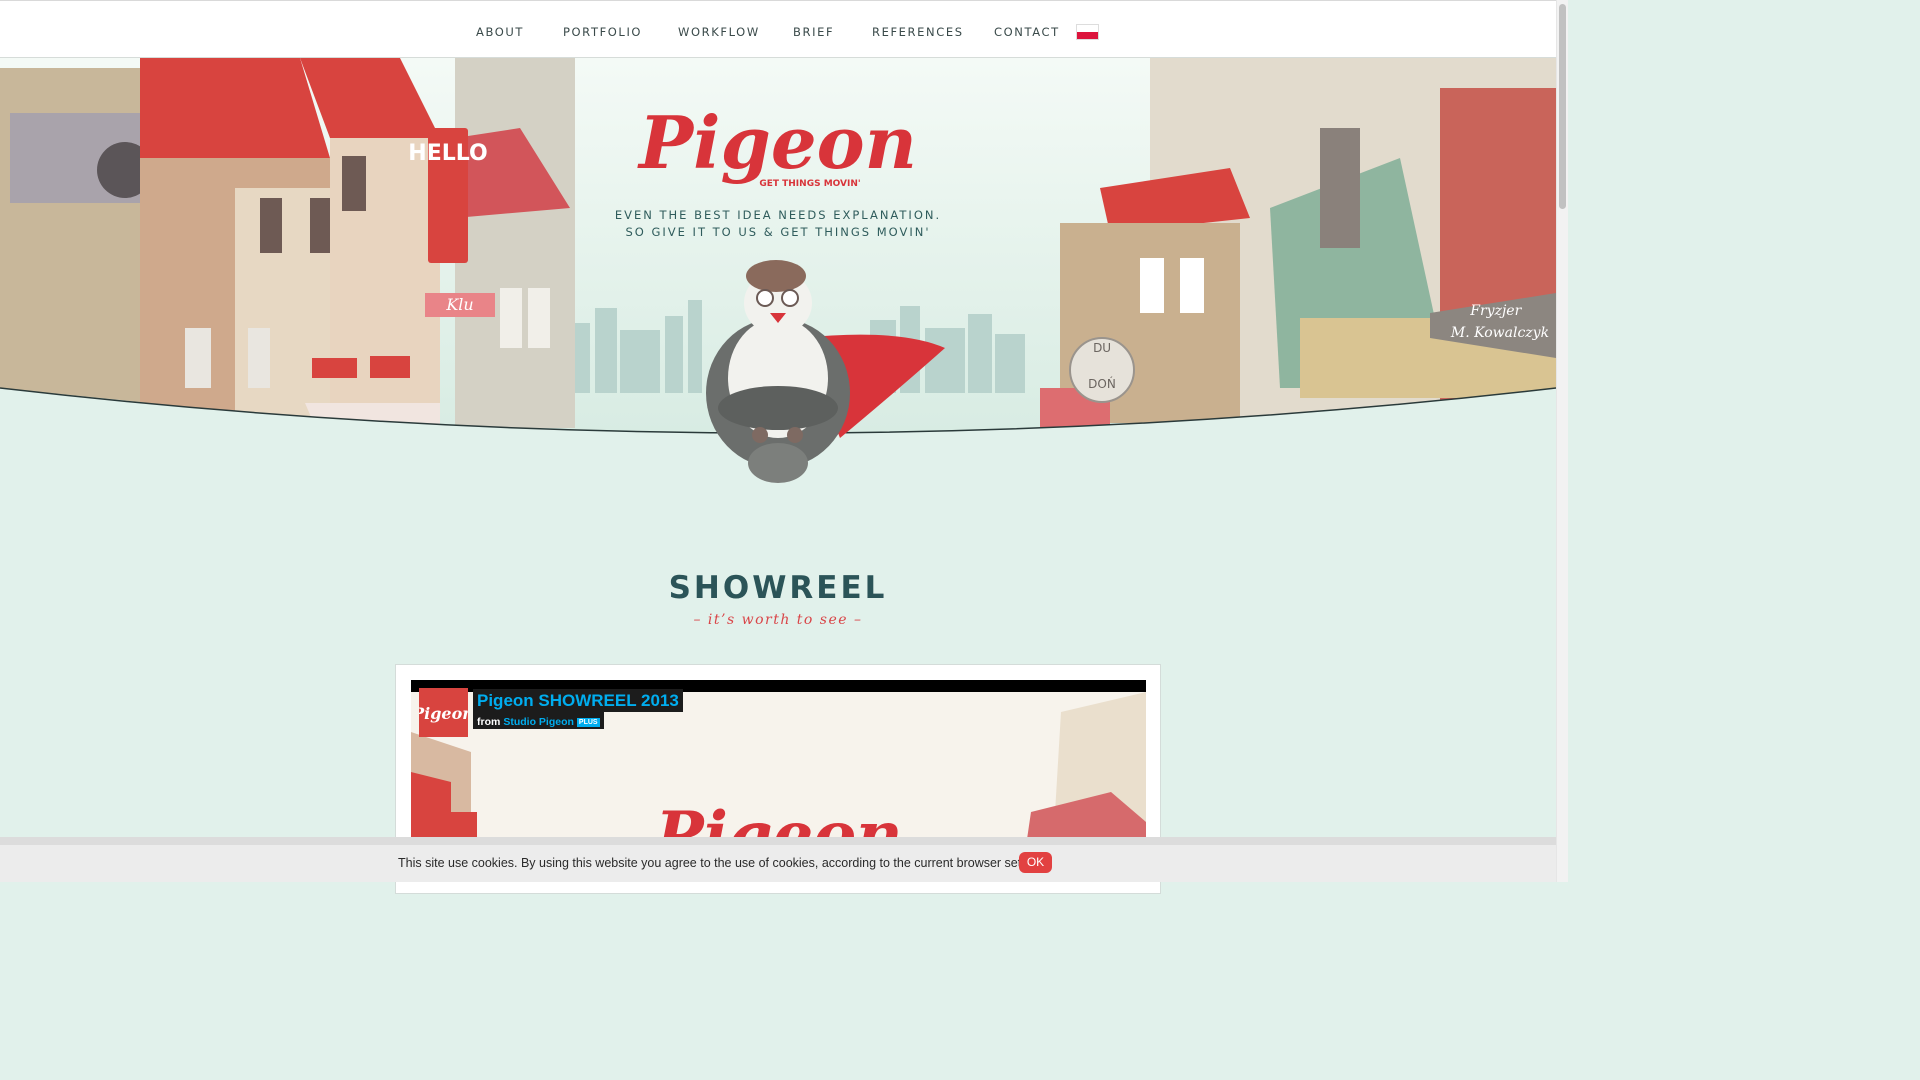 This screenshot has width=1920, height=1080. I want to click on video-author-link: Studio Pigeon, so click(538, 722).